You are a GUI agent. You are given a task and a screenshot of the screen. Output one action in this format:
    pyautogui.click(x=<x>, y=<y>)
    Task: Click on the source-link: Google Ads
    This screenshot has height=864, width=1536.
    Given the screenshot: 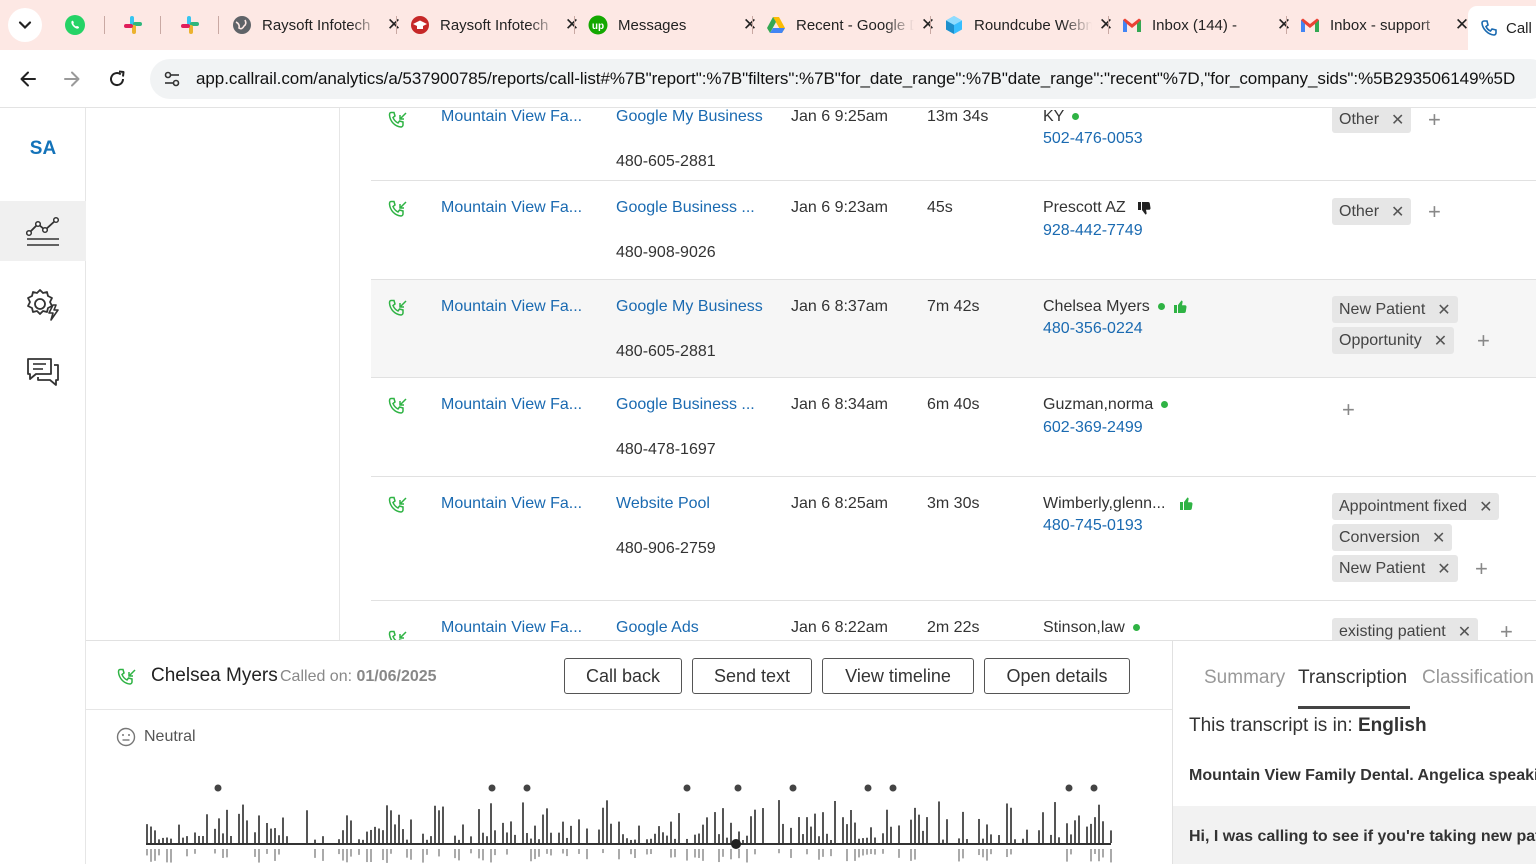 What is the action you would take?
    pyautogui.click(x=657, y=628)
    